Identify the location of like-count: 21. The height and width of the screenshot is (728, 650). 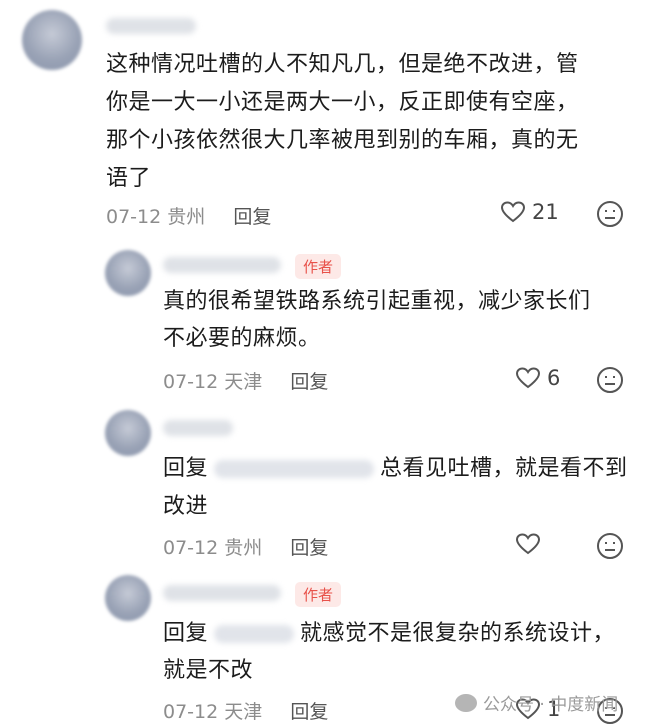
(545, 212).